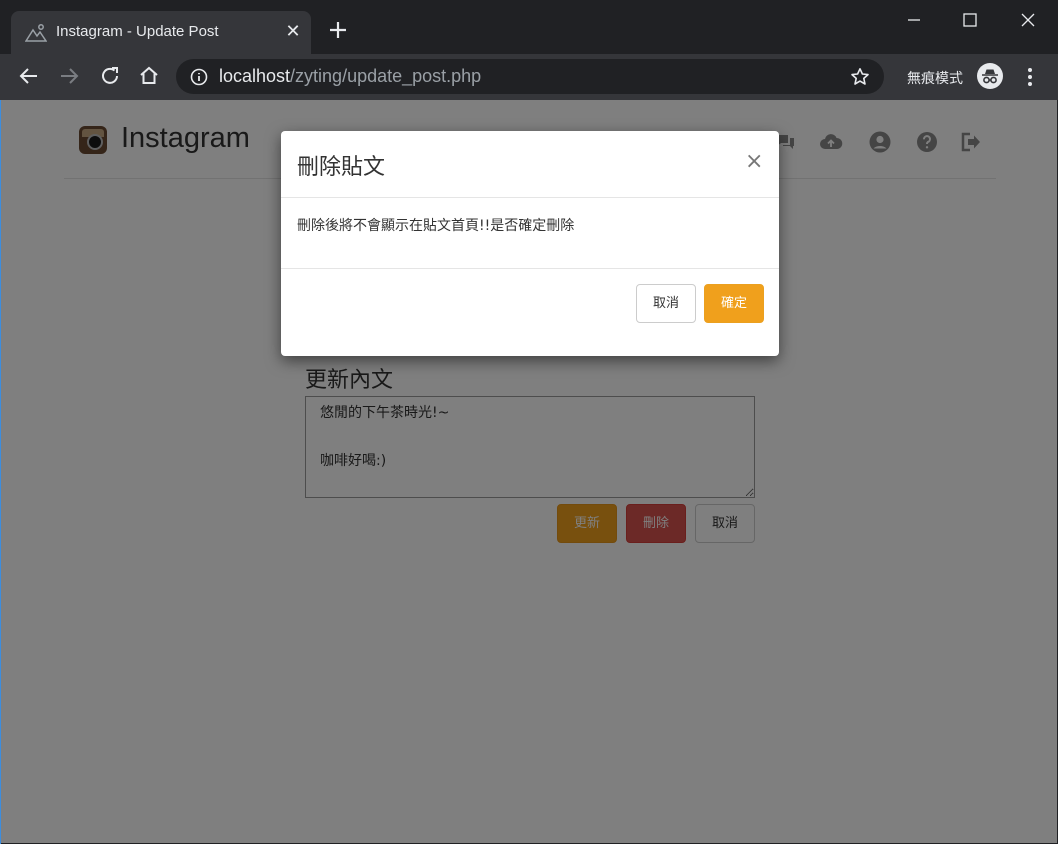 The width and height of the screenshot is (1058, 844). Describe the element at coordinates (1030, 77) in the screenshot. I see `browser-menu-icon` at that location.